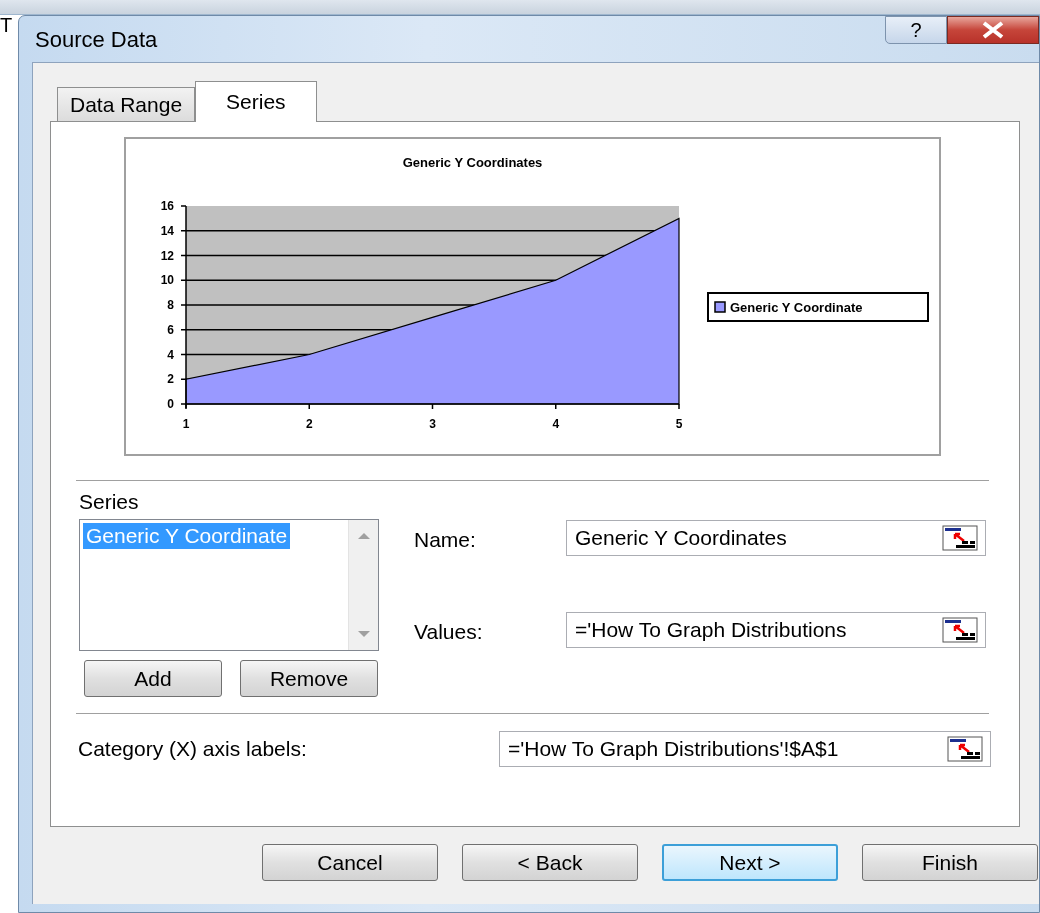 The image size is (1040, 913). What do you see at coordinates (350, 862) in the screenshot?
I see `dialog-button: Cancel` at bounding box center [350, 862].